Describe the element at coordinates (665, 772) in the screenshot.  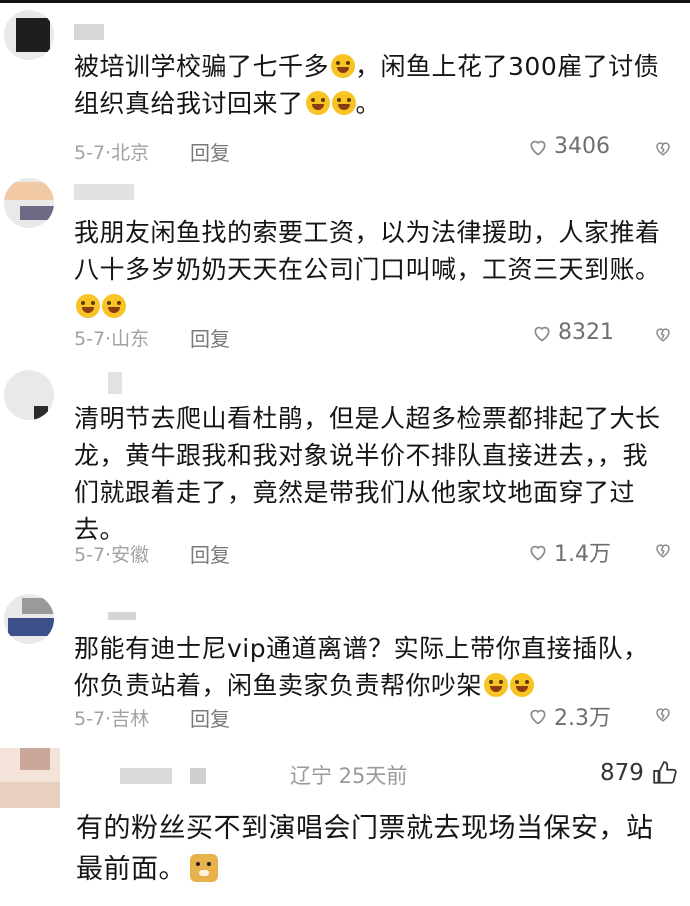
I see `thumbs-up-icon` at that location.